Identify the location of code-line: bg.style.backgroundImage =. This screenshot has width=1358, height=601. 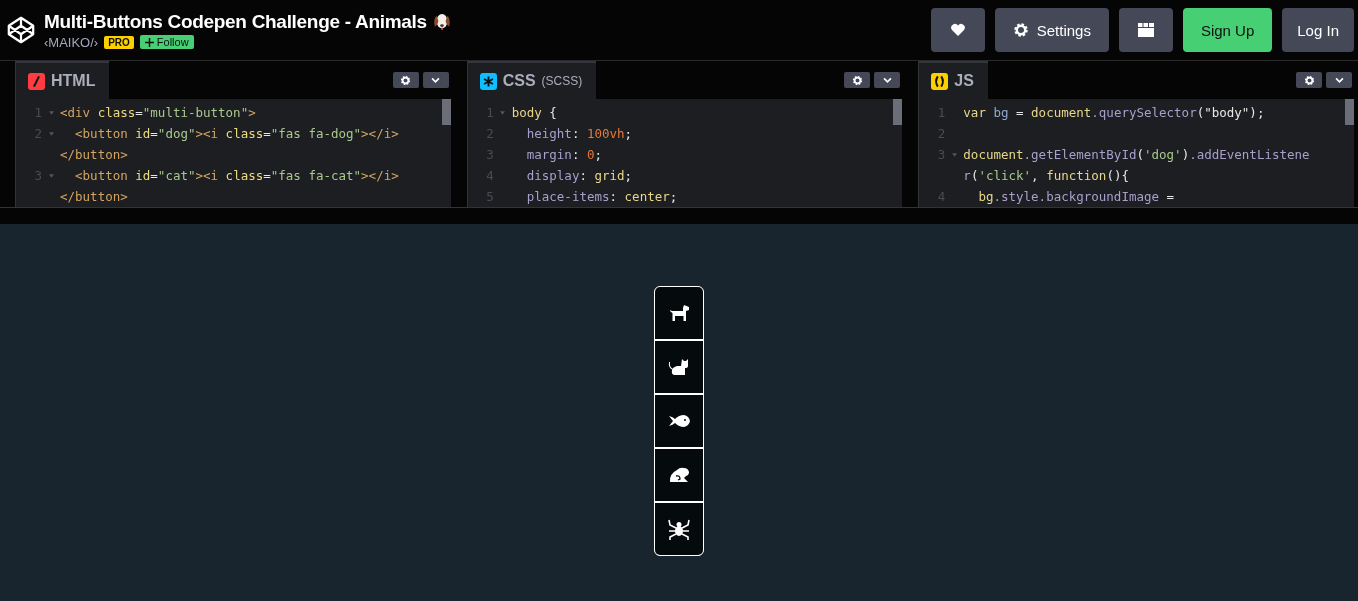
(1076, 196).